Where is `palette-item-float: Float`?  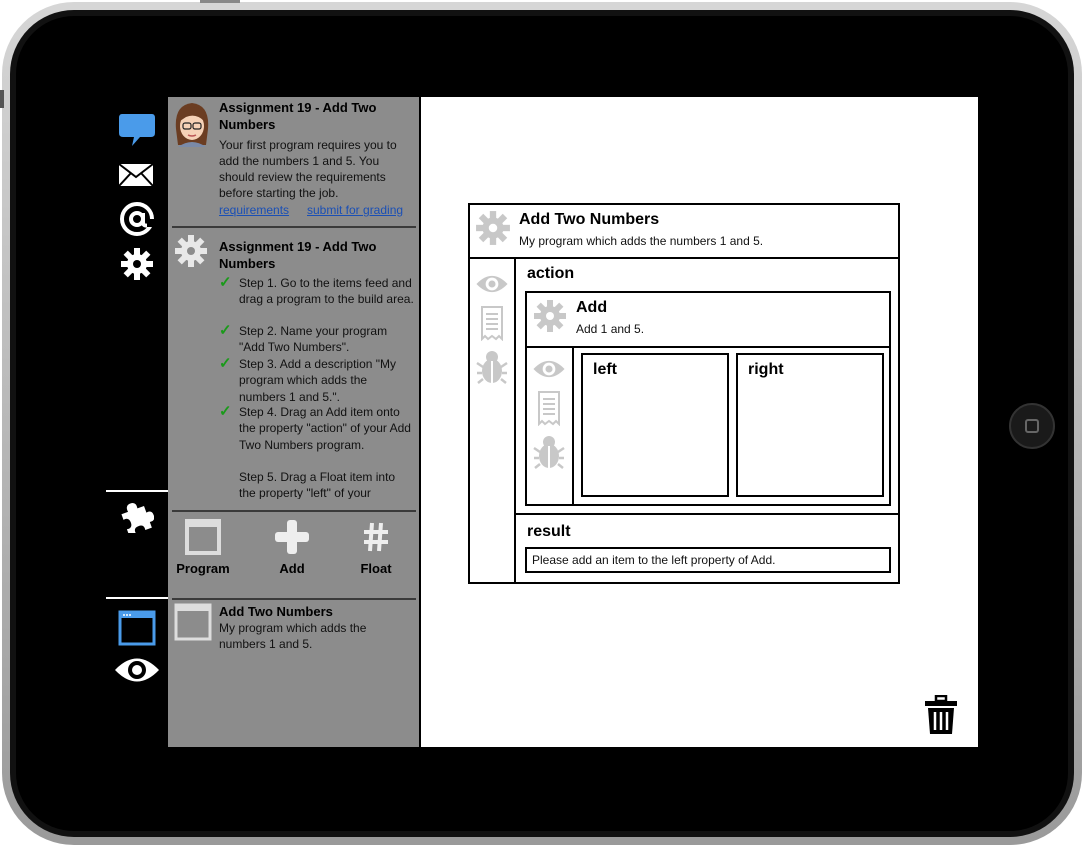
palette-item-float: Float is located at coordinates (376, 549).